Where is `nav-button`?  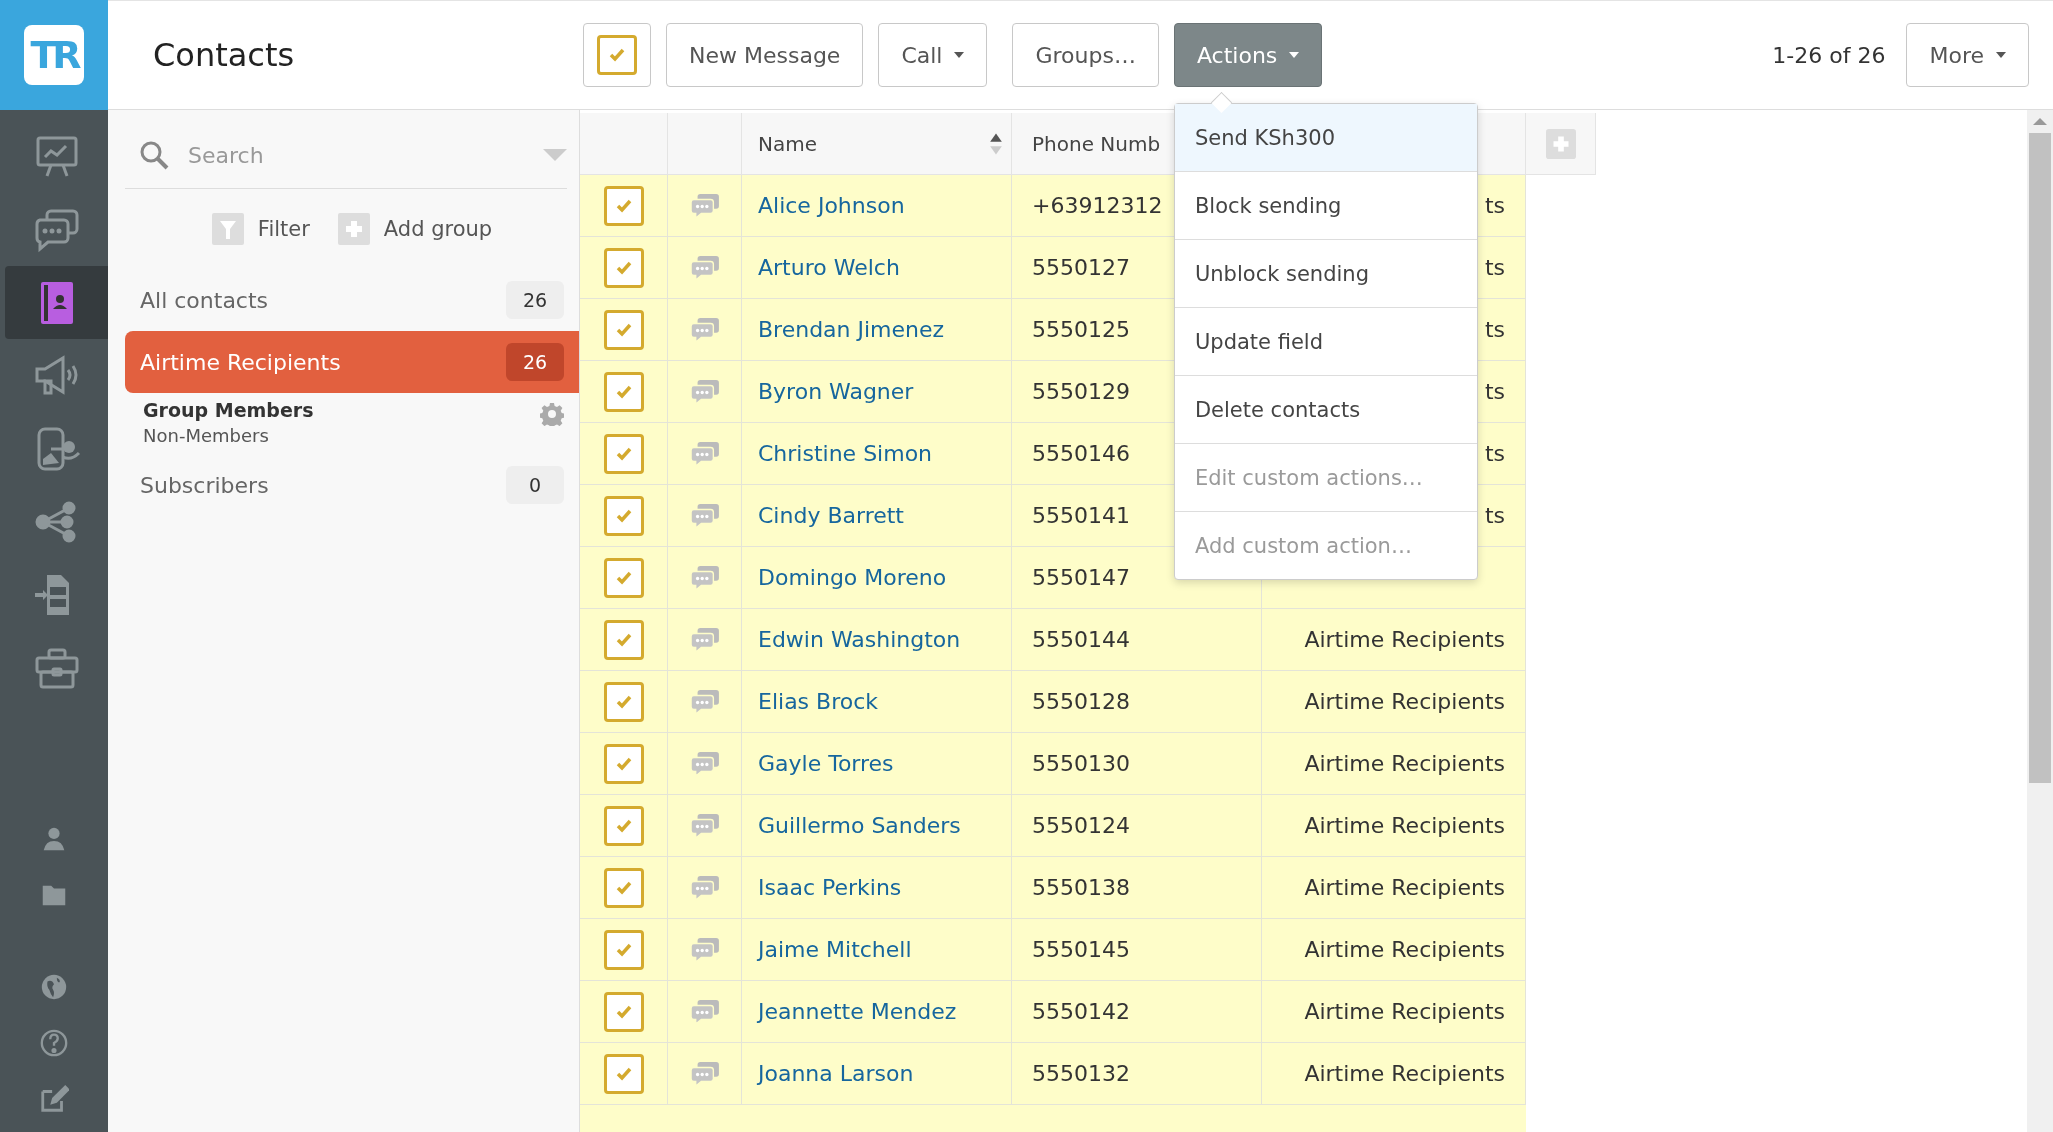
nav-button is located at coordinates (56, 302).